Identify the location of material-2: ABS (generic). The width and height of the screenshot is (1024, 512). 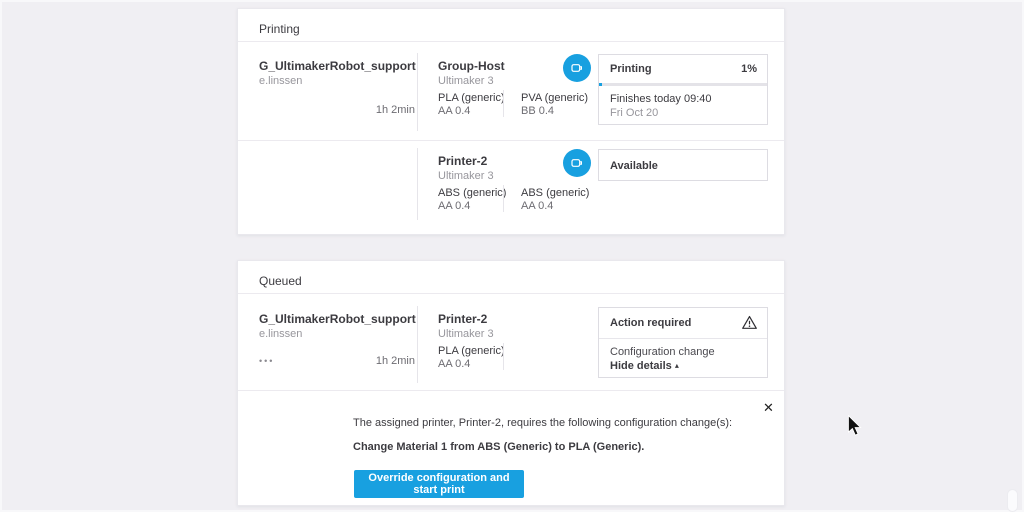
(555, 193).